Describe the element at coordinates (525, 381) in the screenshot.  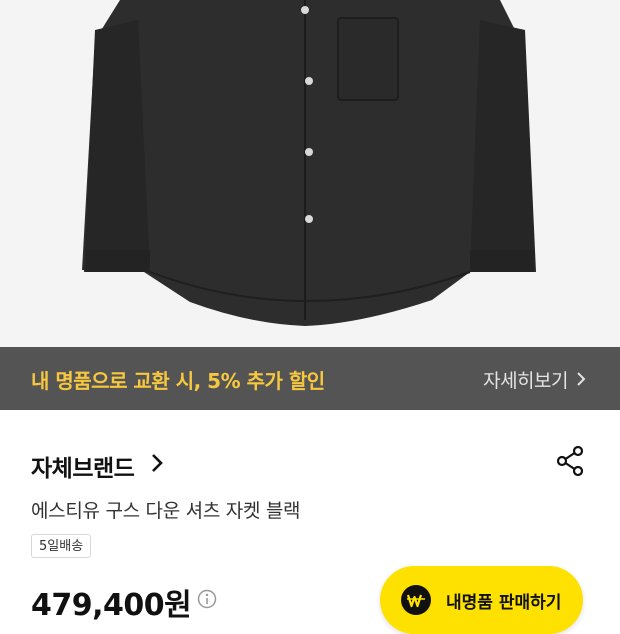
I see `promo-detail-label: 자세히보기` at that location.